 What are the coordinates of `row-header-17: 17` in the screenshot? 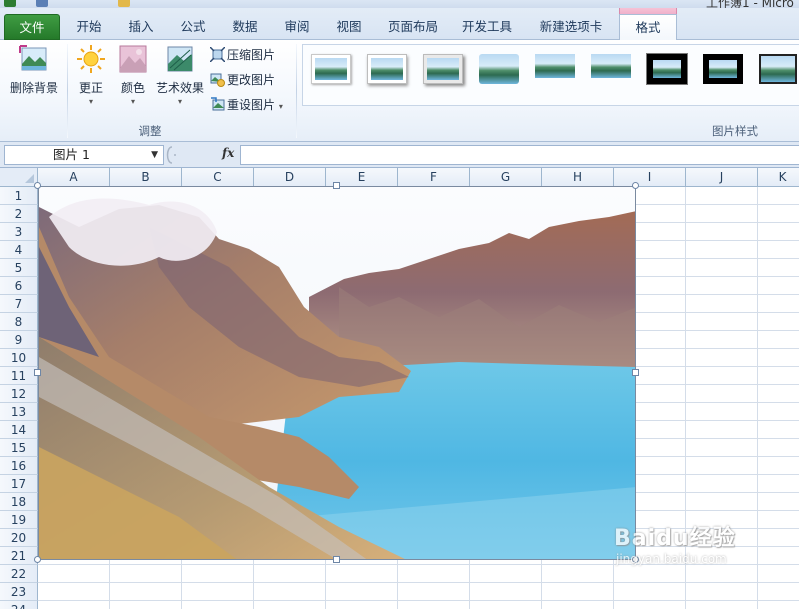 It's located at (19, 484).